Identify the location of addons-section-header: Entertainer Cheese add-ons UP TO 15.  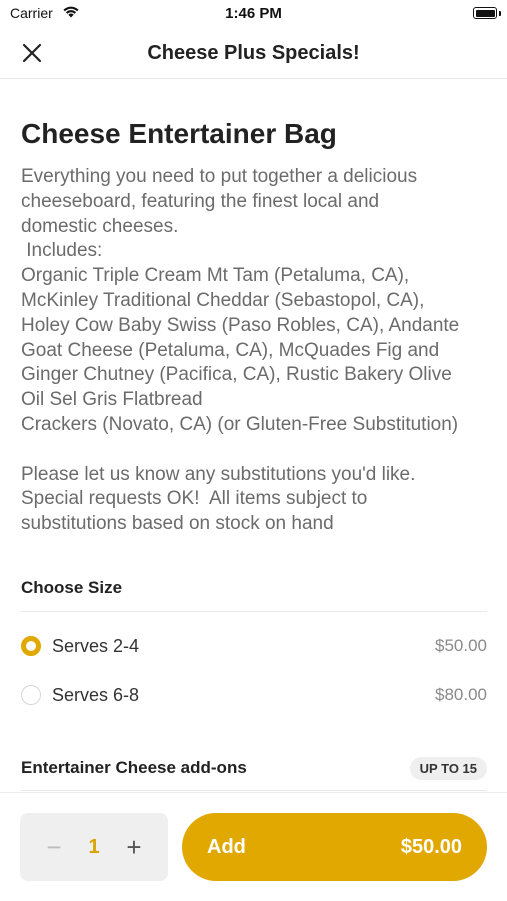
(254, 774).